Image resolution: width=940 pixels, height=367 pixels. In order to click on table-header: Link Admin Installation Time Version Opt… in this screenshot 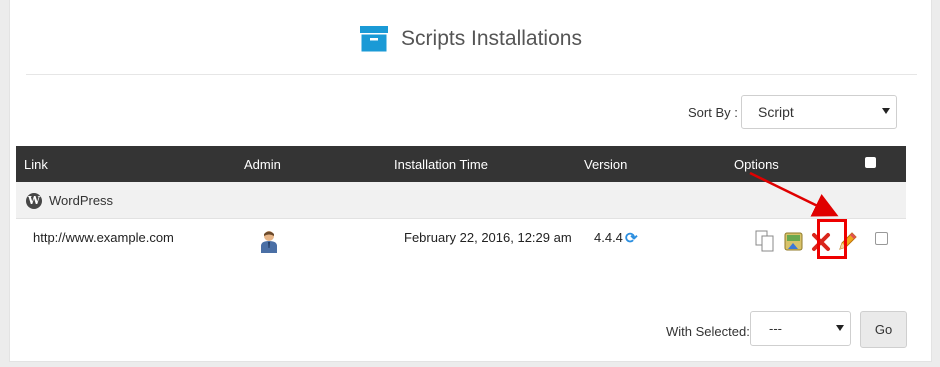, I will do `click(461, 164)`.